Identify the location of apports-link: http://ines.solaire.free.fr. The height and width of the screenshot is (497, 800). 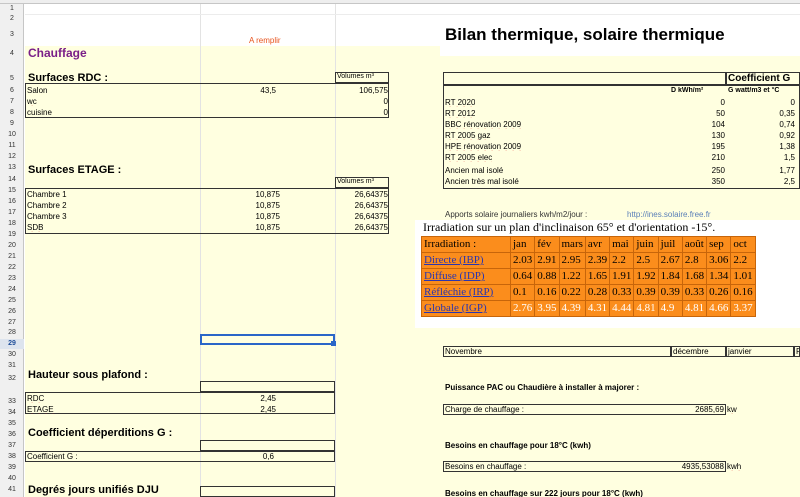
(669, 214).